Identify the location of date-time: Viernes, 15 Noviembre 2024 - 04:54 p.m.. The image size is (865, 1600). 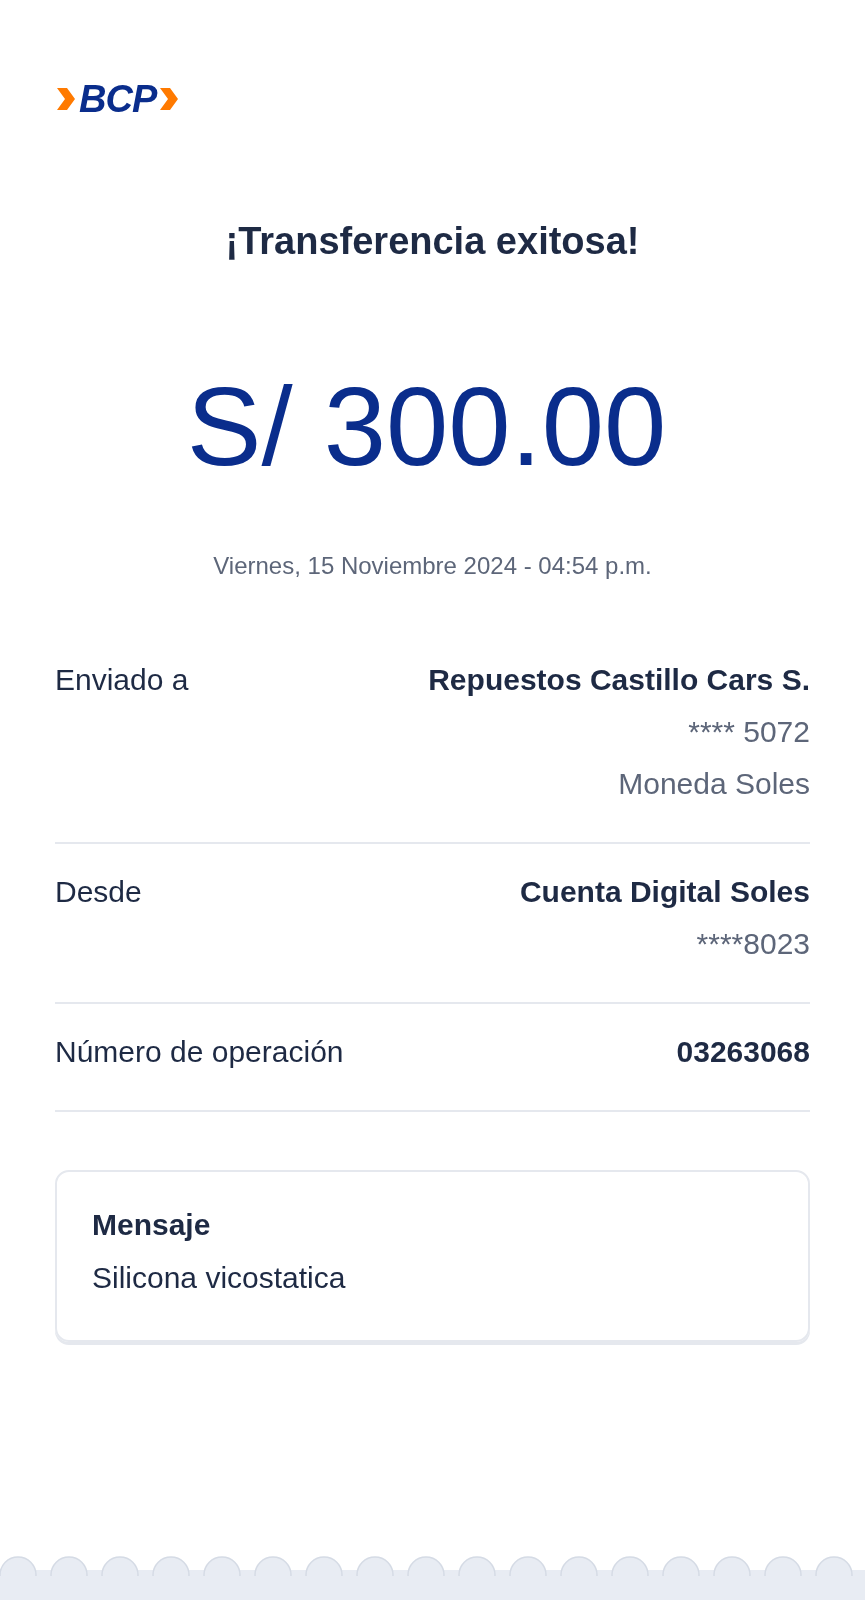
(432, 565).